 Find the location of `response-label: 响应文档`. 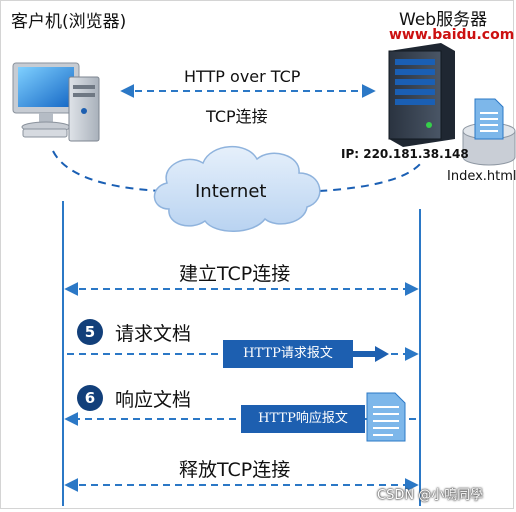

response-label: 响应文档 is located at coordinates (153, 400).